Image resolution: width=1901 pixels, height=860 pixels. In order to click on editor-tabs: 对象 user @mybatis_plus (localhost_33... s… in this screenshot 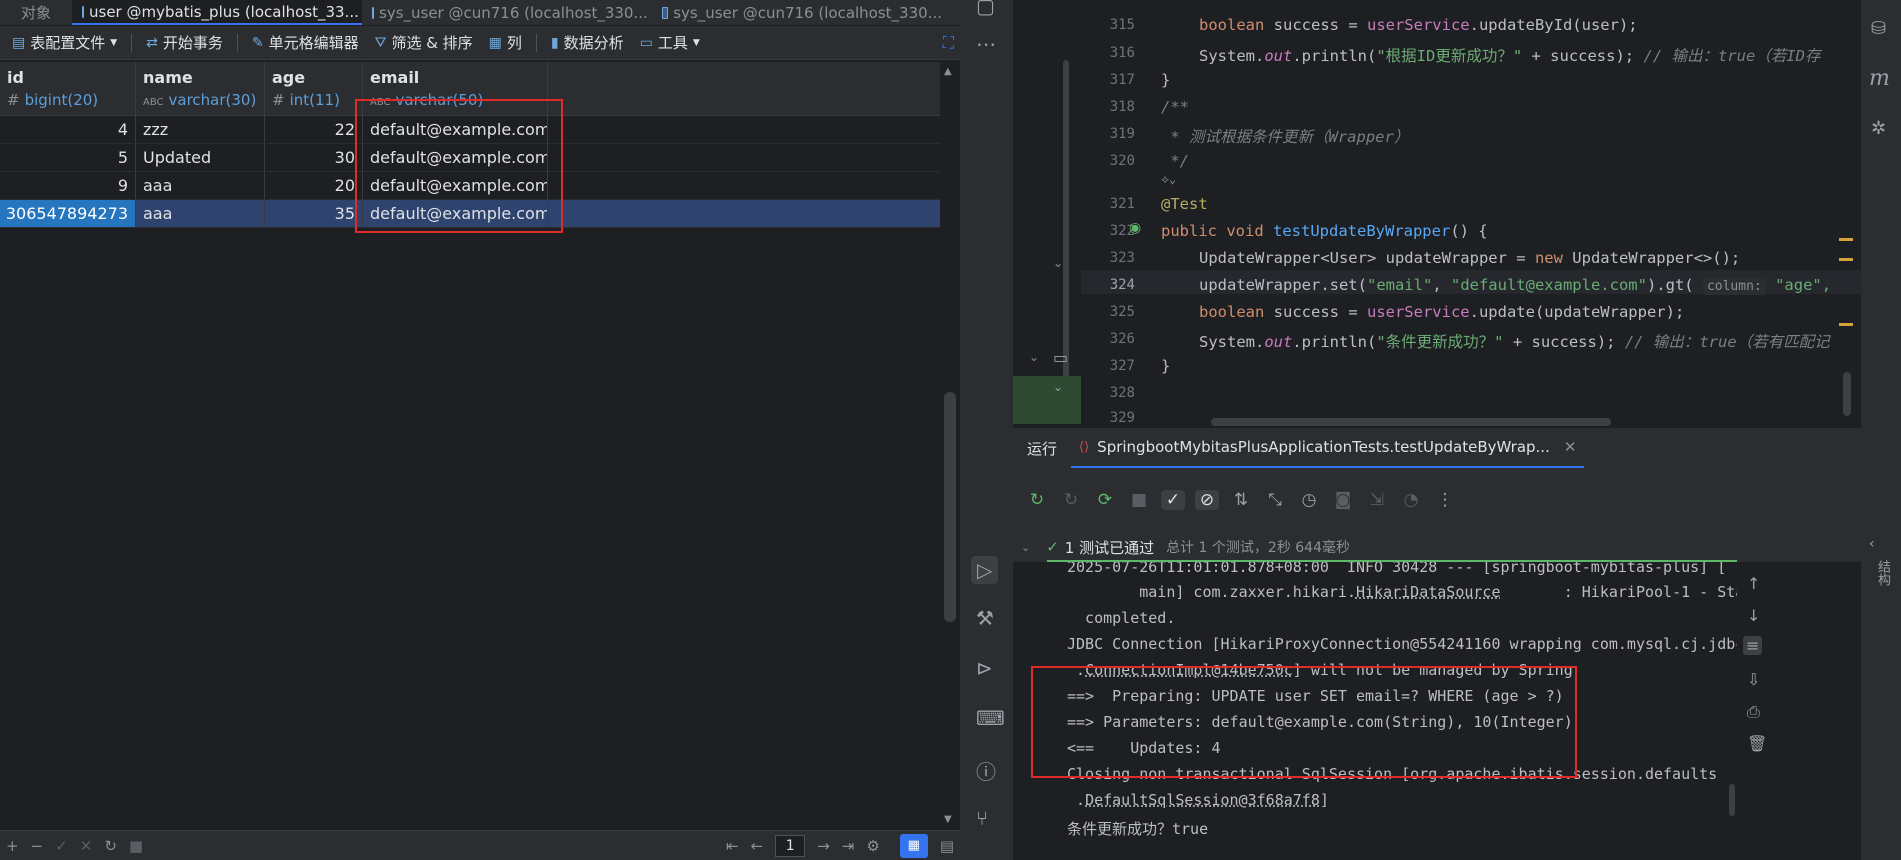, I will do `click(480, 13)`.